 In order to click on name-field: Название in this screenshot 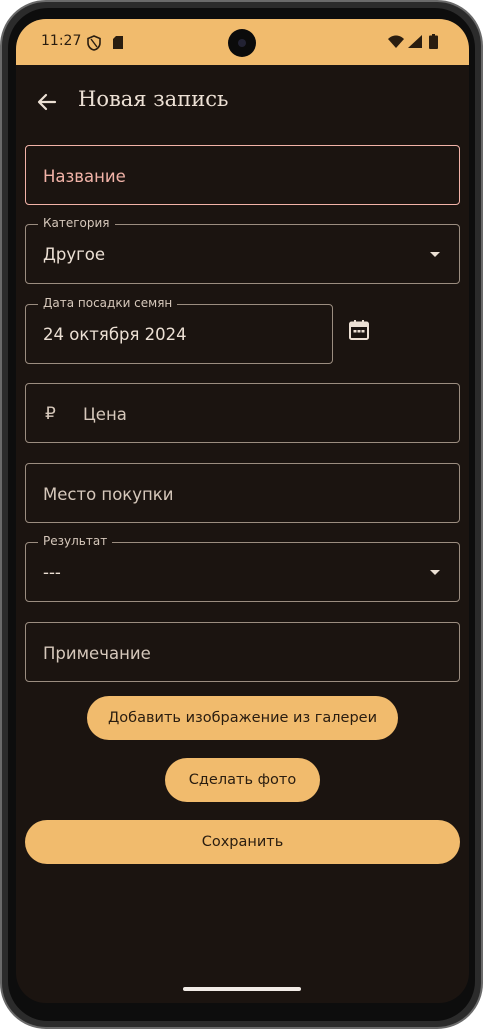, I will do `click(242, 175)`.